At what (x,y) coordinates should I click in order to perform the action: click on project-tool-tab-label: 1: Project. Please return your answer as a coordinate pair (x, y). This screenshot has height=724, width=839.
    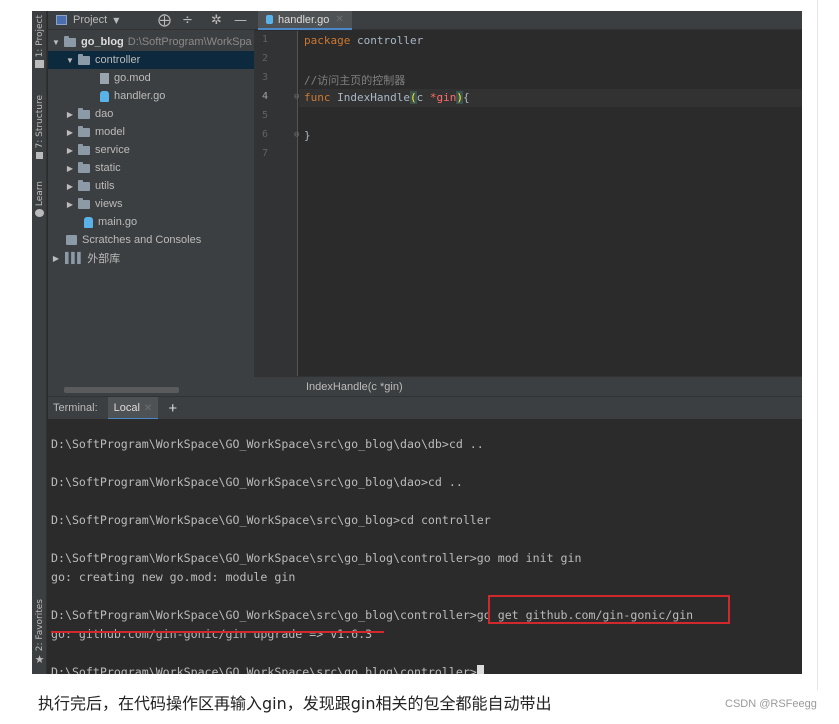
    Looking at the image, I should click on (39, 36).